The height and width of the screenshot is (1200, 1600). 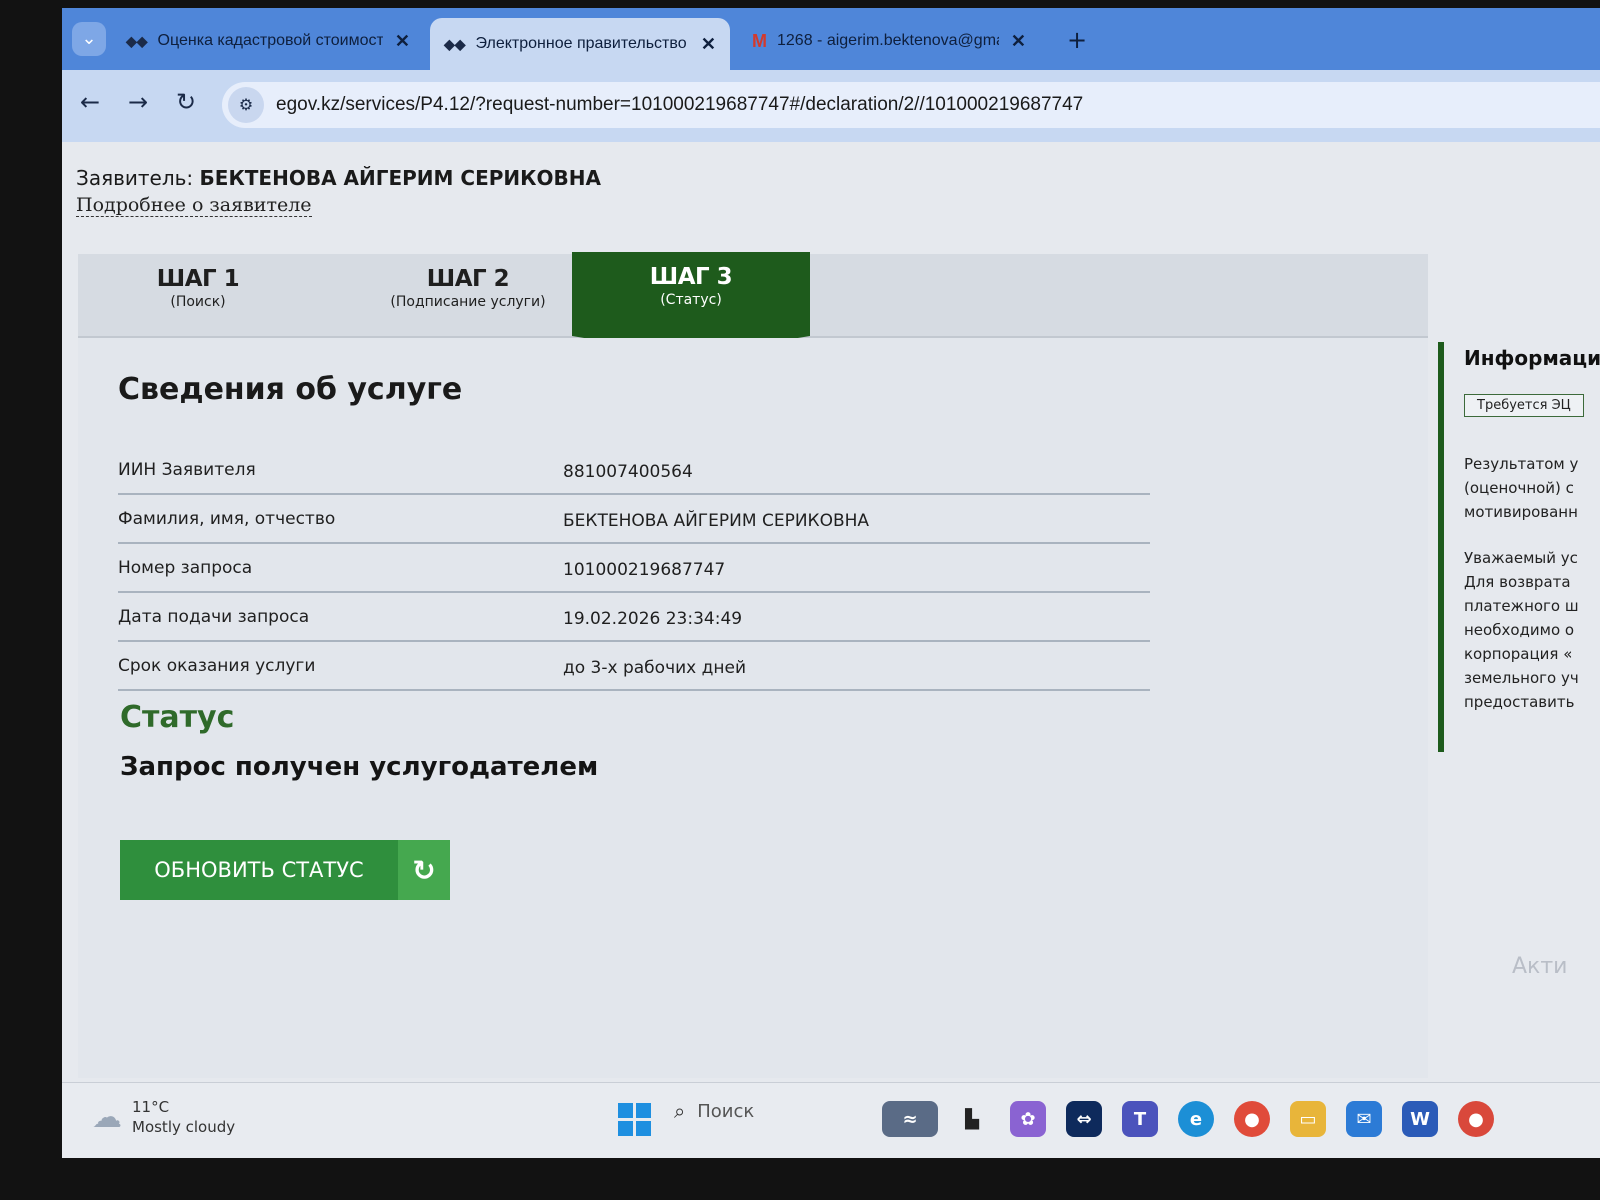 I want to click on sidebar-line: Результатом у, so click(x=1521, y=464).